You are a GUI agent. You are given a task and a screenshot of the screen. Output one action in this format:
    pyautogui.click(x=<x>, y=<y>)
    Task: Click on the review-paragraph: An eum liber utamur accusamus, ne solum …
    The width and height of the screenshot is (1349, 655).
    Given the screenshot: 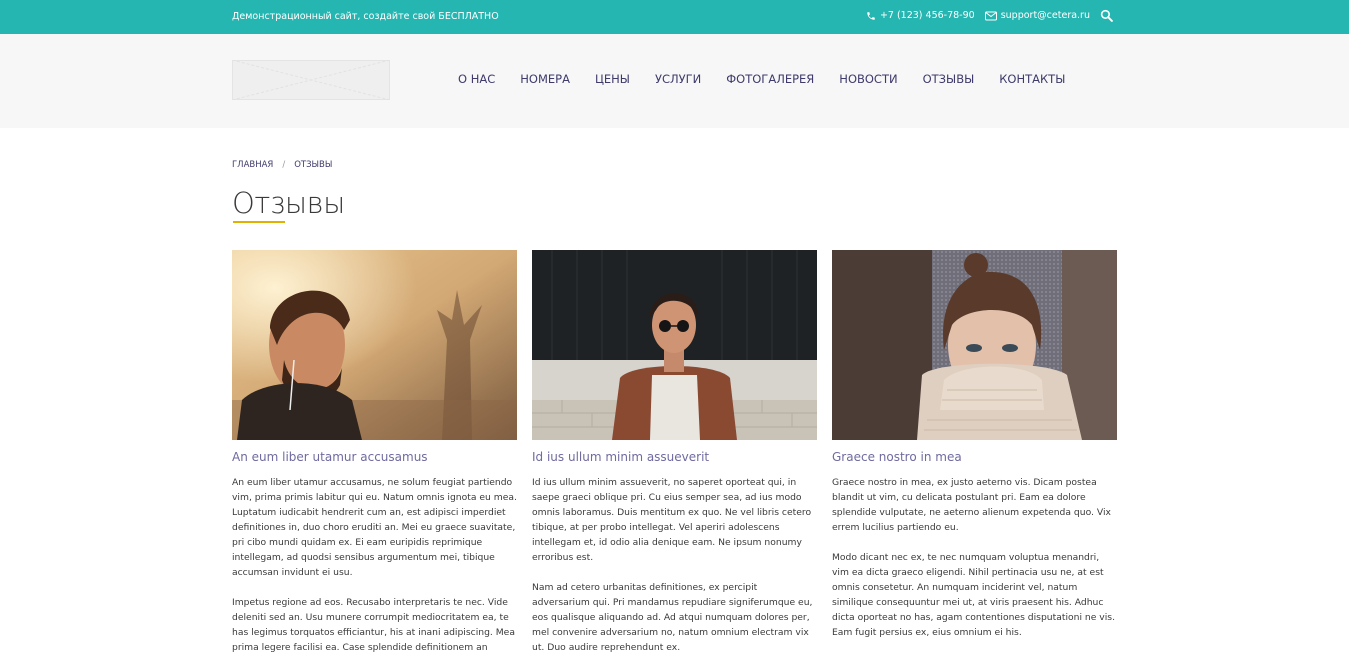 What is the action you would take?
    pyautogui.click(x=374, y=527)
    